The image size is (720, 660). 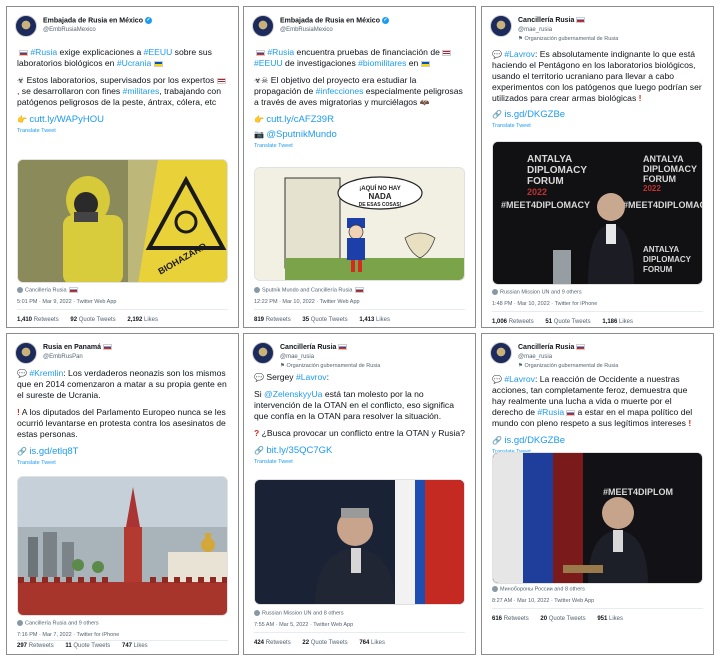 I want to click on tweet-timestamp: 7:55 AM · Mar 5, 2022 · Twitter Web App, so click(x=303, y=625).